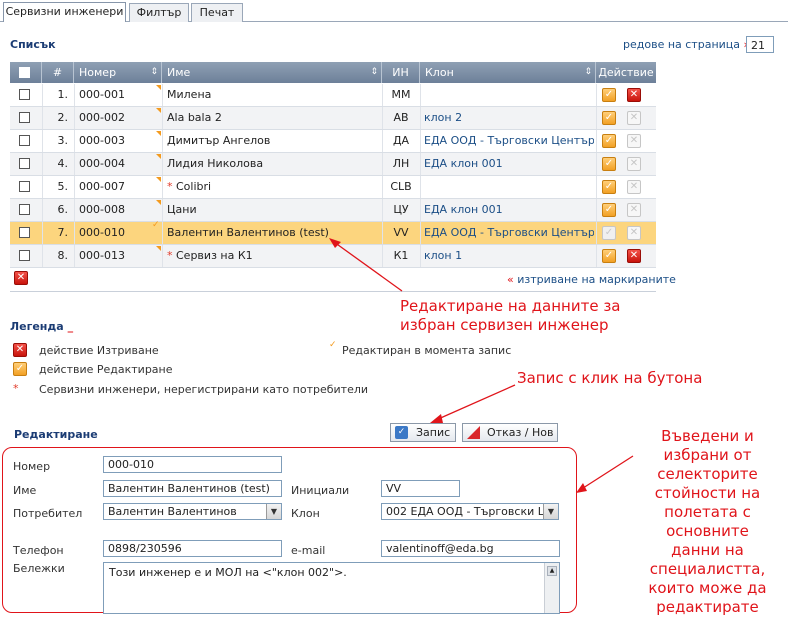 Image resolution: width=788 pixels, height=617 pixels. Describe the element at coordinates (305, 513) in the screenshot. I see `branch-label: Клон` at that location.